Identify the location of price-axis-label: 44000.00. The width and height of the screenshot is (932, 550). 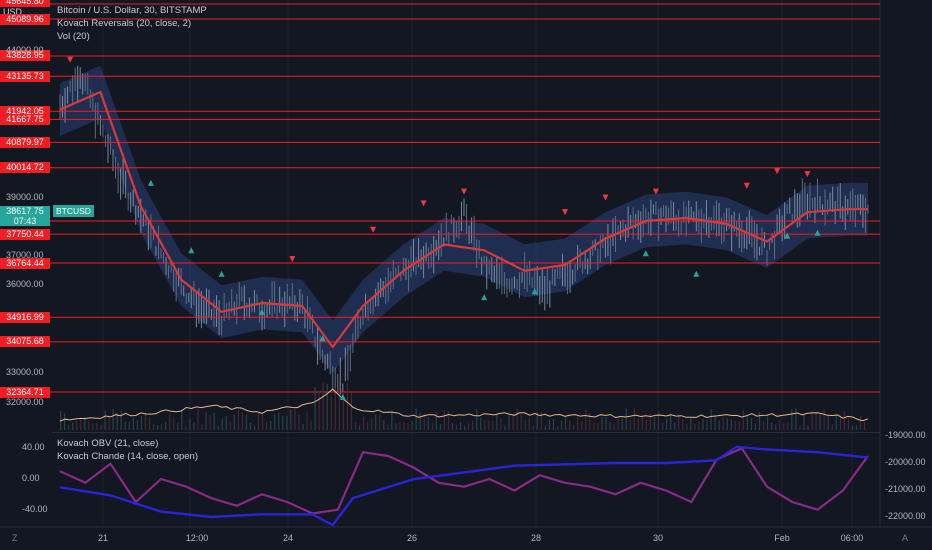
(25, 49).